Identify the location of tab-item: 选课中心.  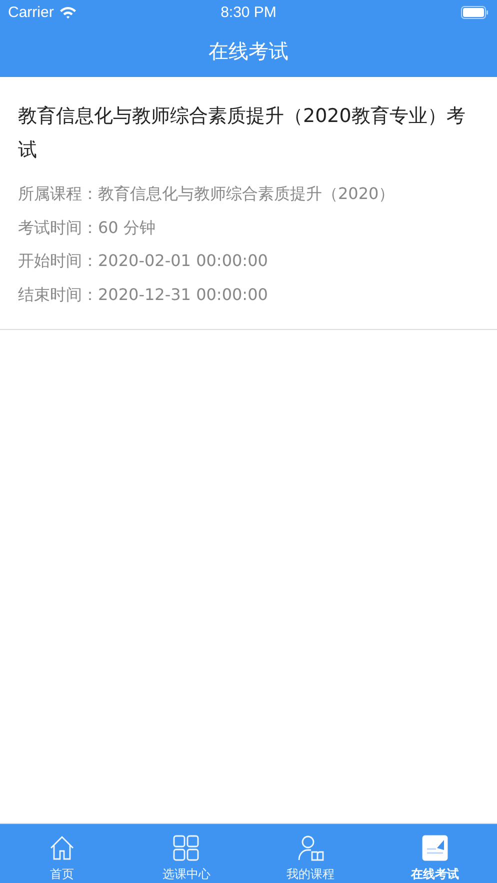
(186, 853).